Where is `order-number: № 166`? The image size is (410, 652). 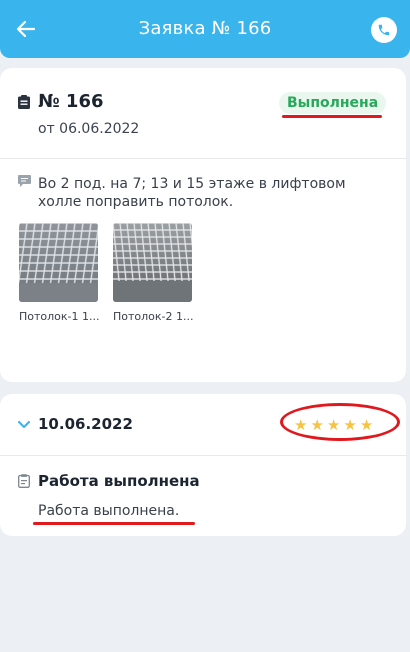 order-number: № 166 is located at coordinates (71, 101).